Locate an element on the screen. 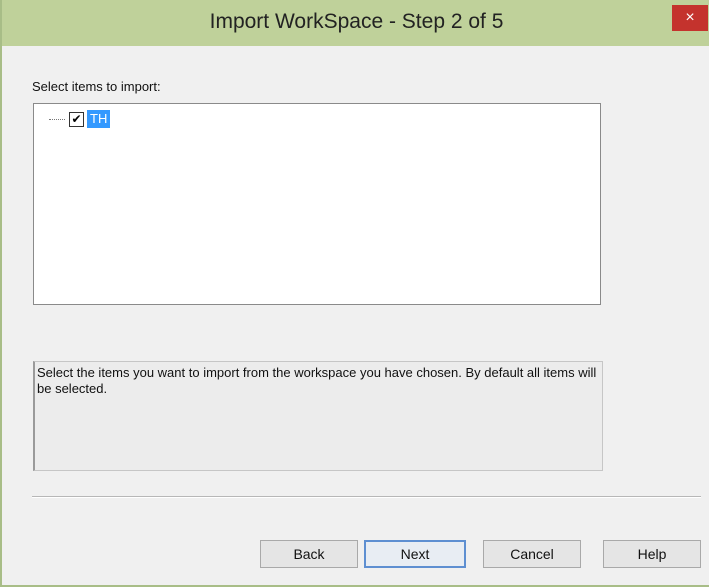 This screenshot has height=587, width=709. close-icon: × is located at coordinates (690, 17).